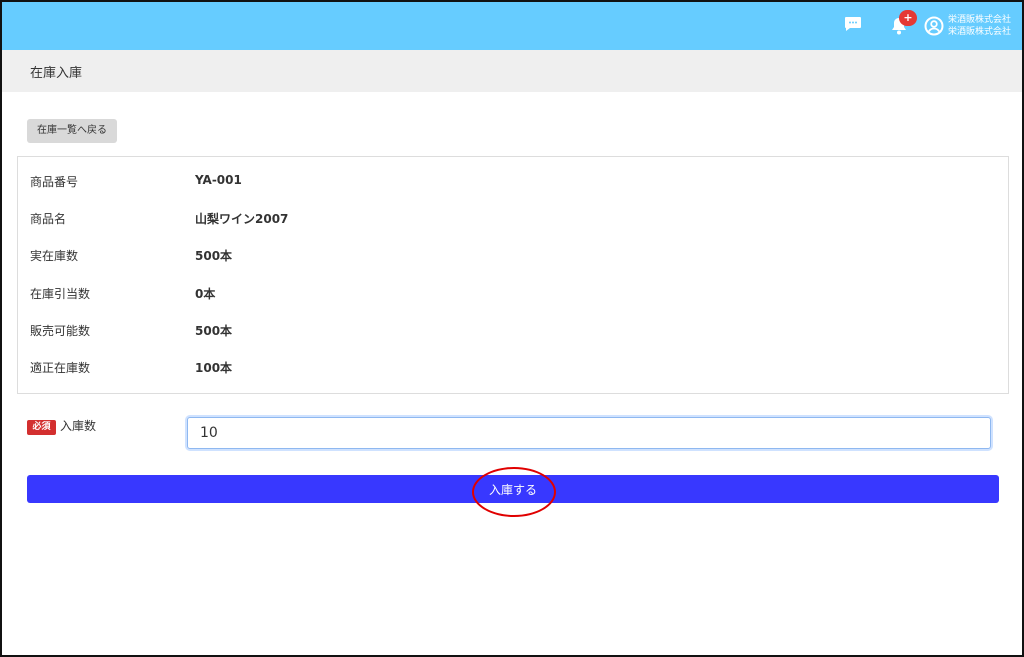  Describe the element at coordinates (853, 24) in the screenshot. I see `chat-icon` at that location.